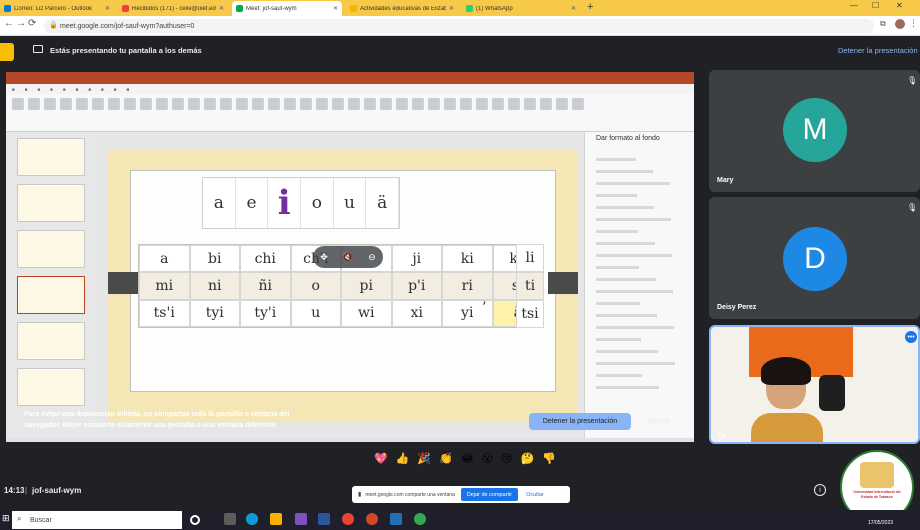 The height and width of the screenshot is (530, 920). I want to click on tab-0: Correo: Liz Parcero - Outlook ✕, so click(57, 8).